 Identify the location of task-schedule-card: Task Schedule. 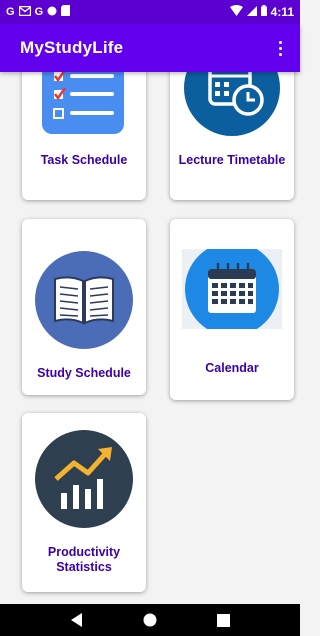
(84, 136).